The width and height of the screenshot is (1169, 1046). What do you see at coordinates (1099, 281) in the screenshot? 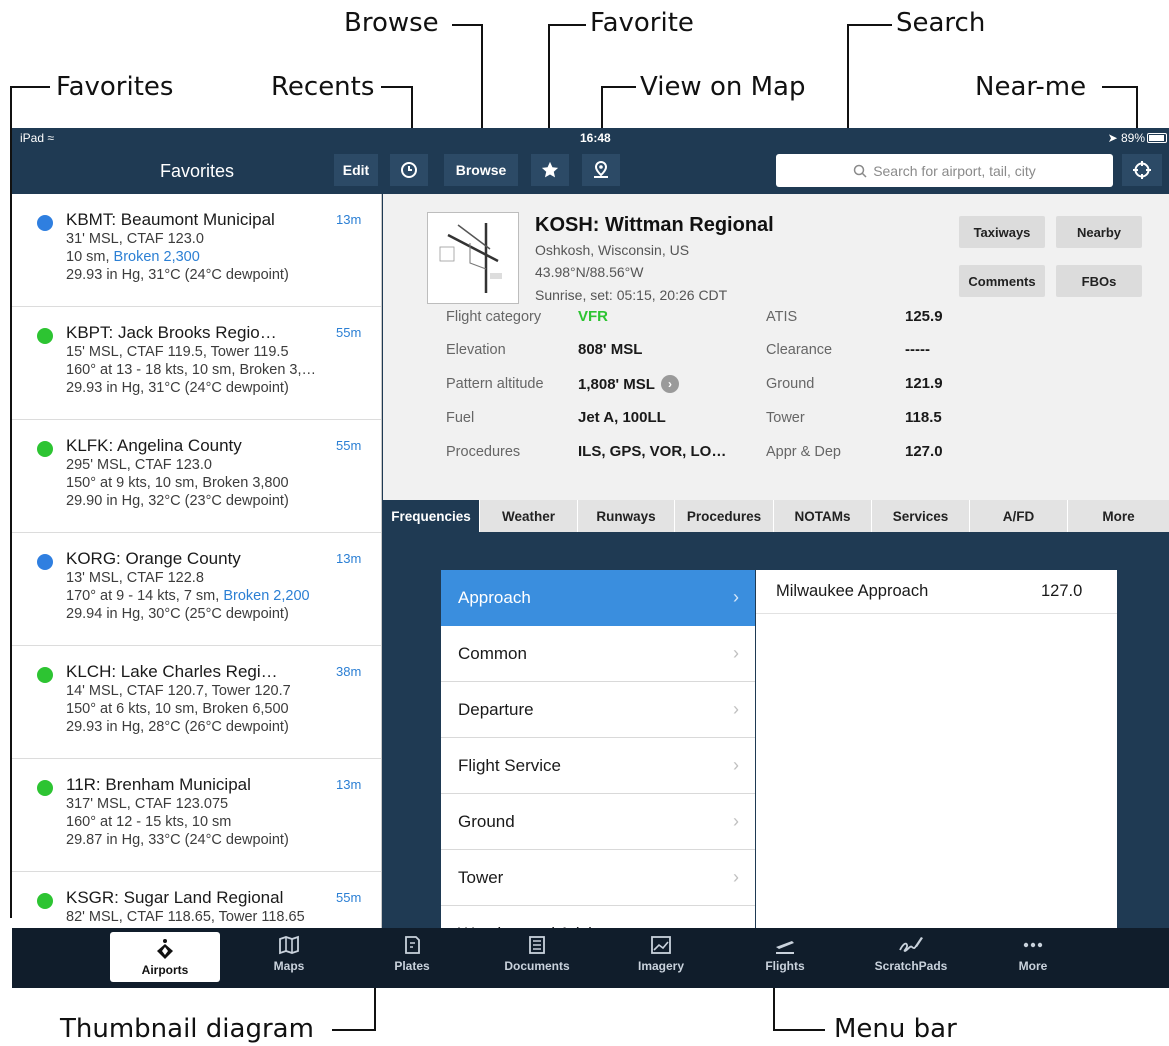
I see `fbos-button: FBOs` at bounding box center [1099, 281].